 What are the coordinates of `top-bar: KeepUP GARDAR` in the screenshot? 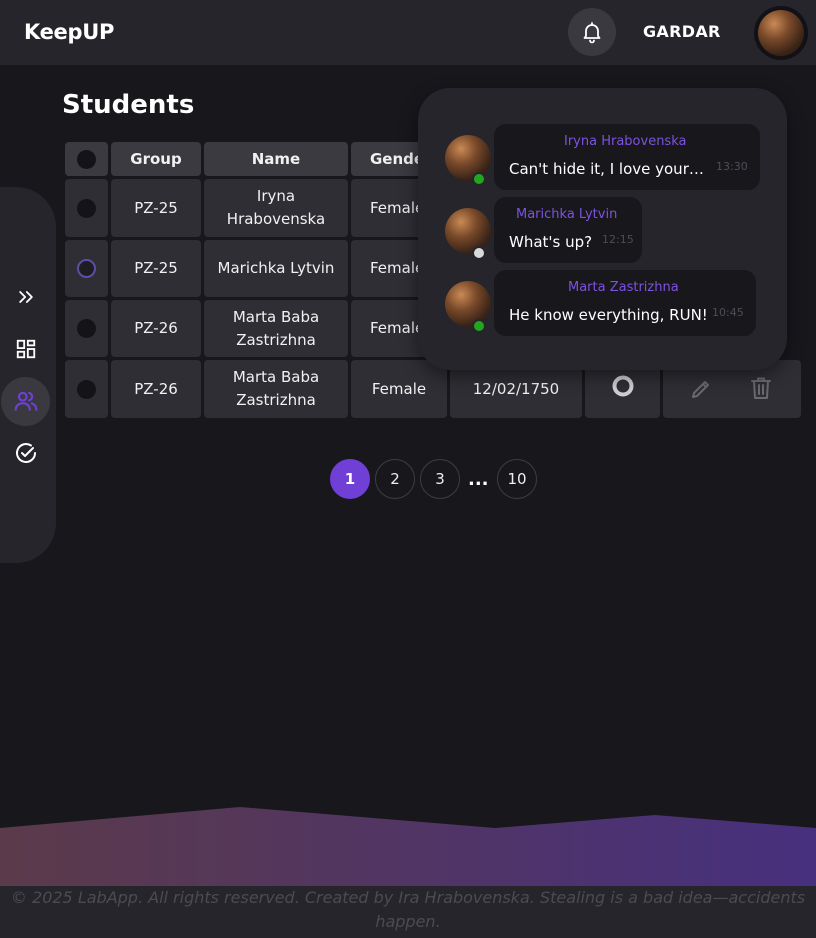 It's located at (408, 32).